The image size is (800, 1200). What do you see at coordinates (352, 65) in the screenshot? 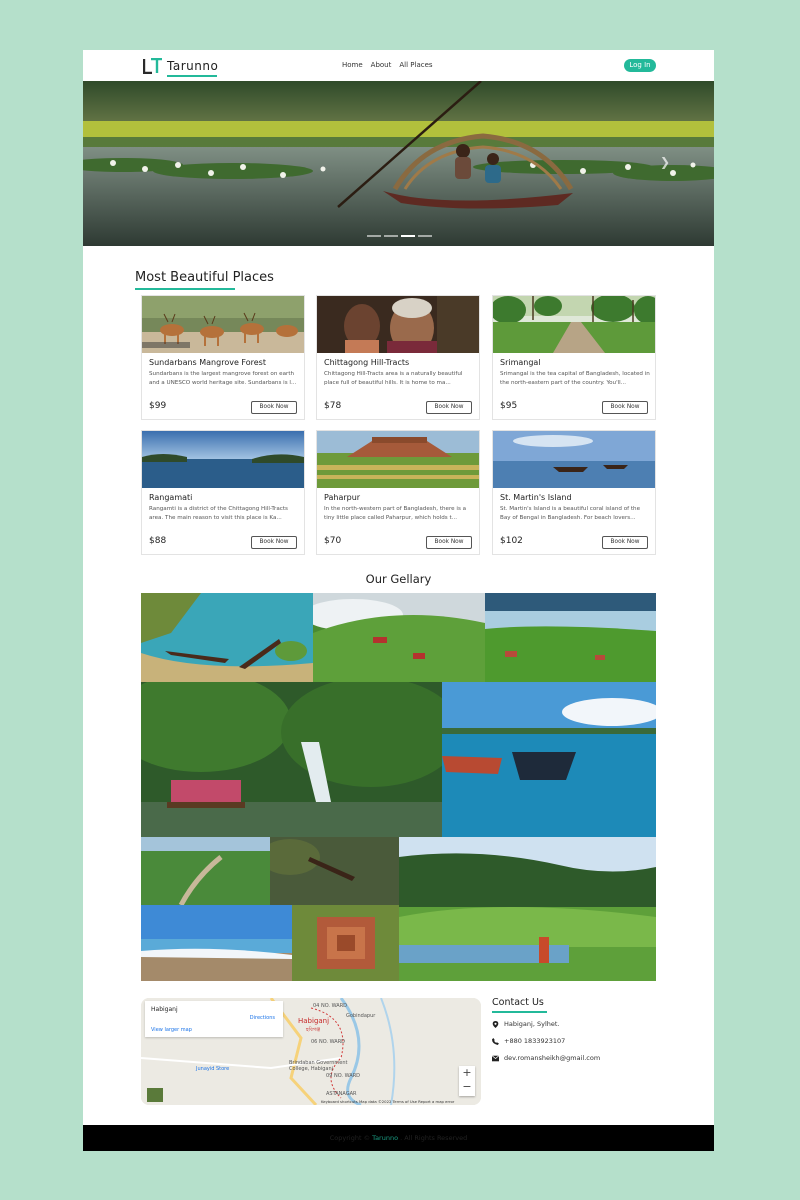
I see `nav-link-home: Home` at bounding box center [352, 65].